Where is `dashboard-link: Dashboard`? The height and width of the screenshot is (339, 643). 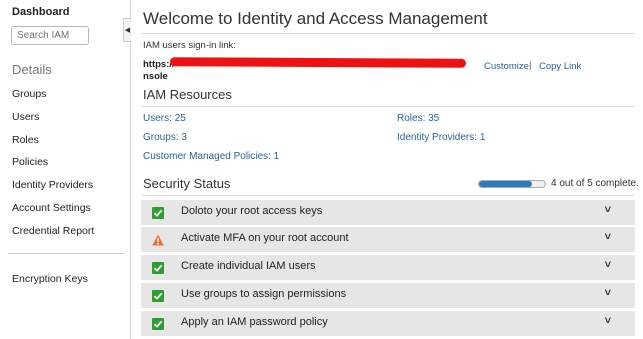 dashboard-link: Dashboard is located at coordinates (40, 12).